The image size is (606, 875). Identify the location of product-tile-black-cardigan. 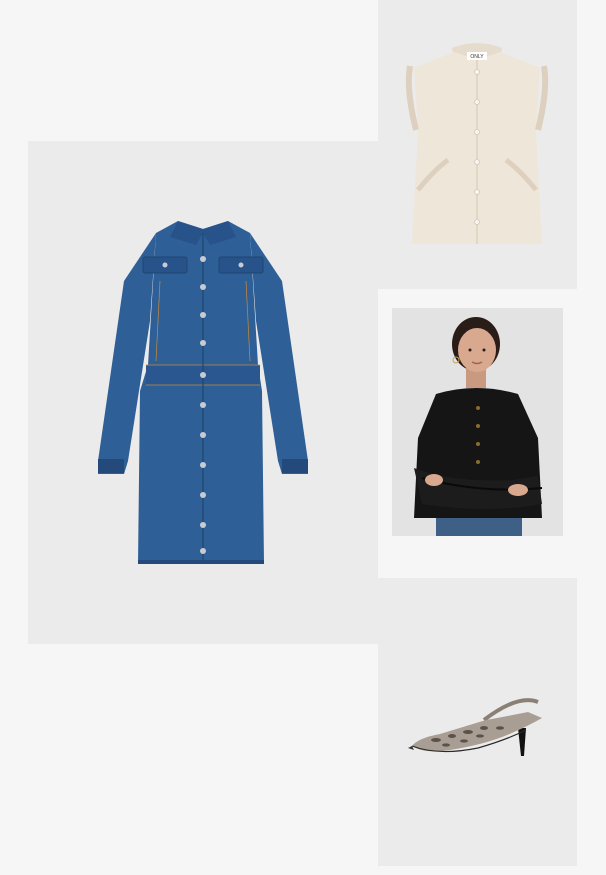
(477, 433).